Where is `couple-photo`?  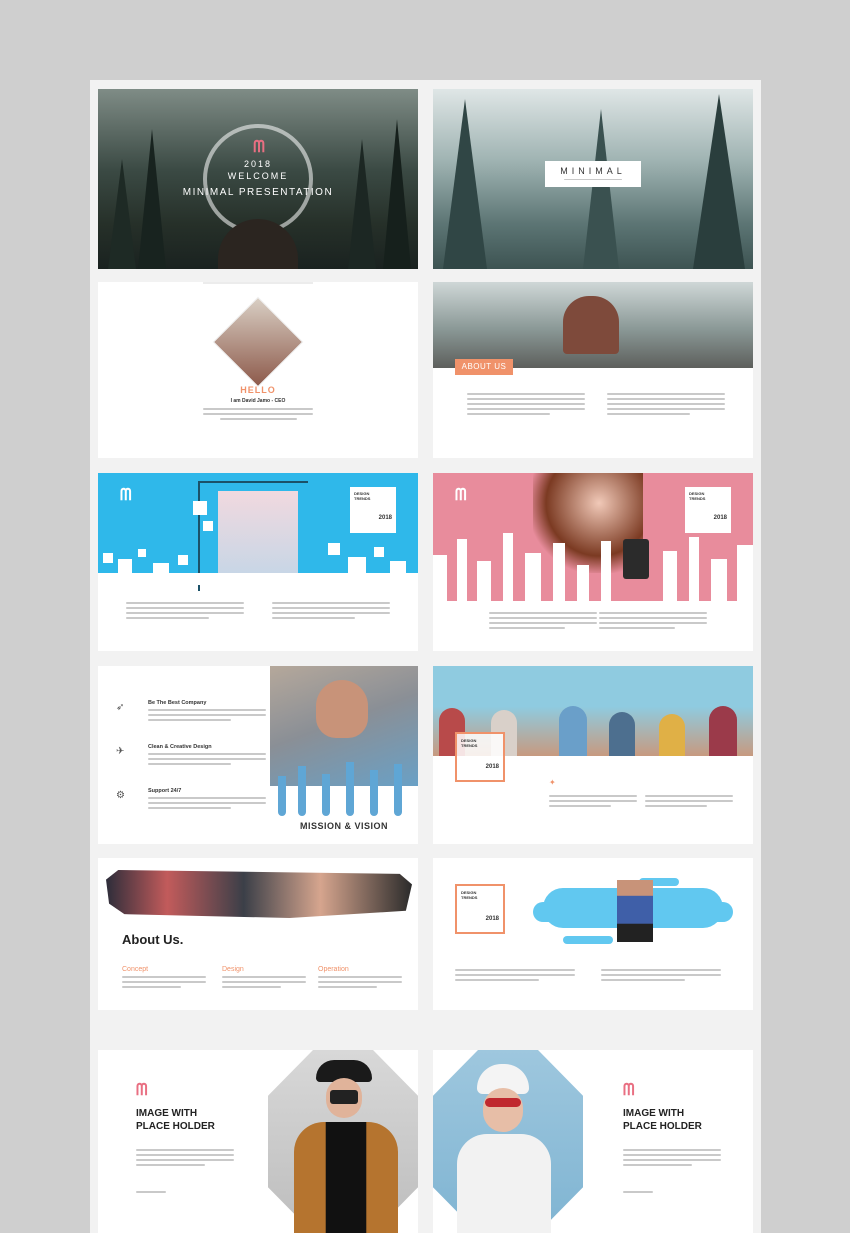
couple-photo is located at coordinates (591, 325).